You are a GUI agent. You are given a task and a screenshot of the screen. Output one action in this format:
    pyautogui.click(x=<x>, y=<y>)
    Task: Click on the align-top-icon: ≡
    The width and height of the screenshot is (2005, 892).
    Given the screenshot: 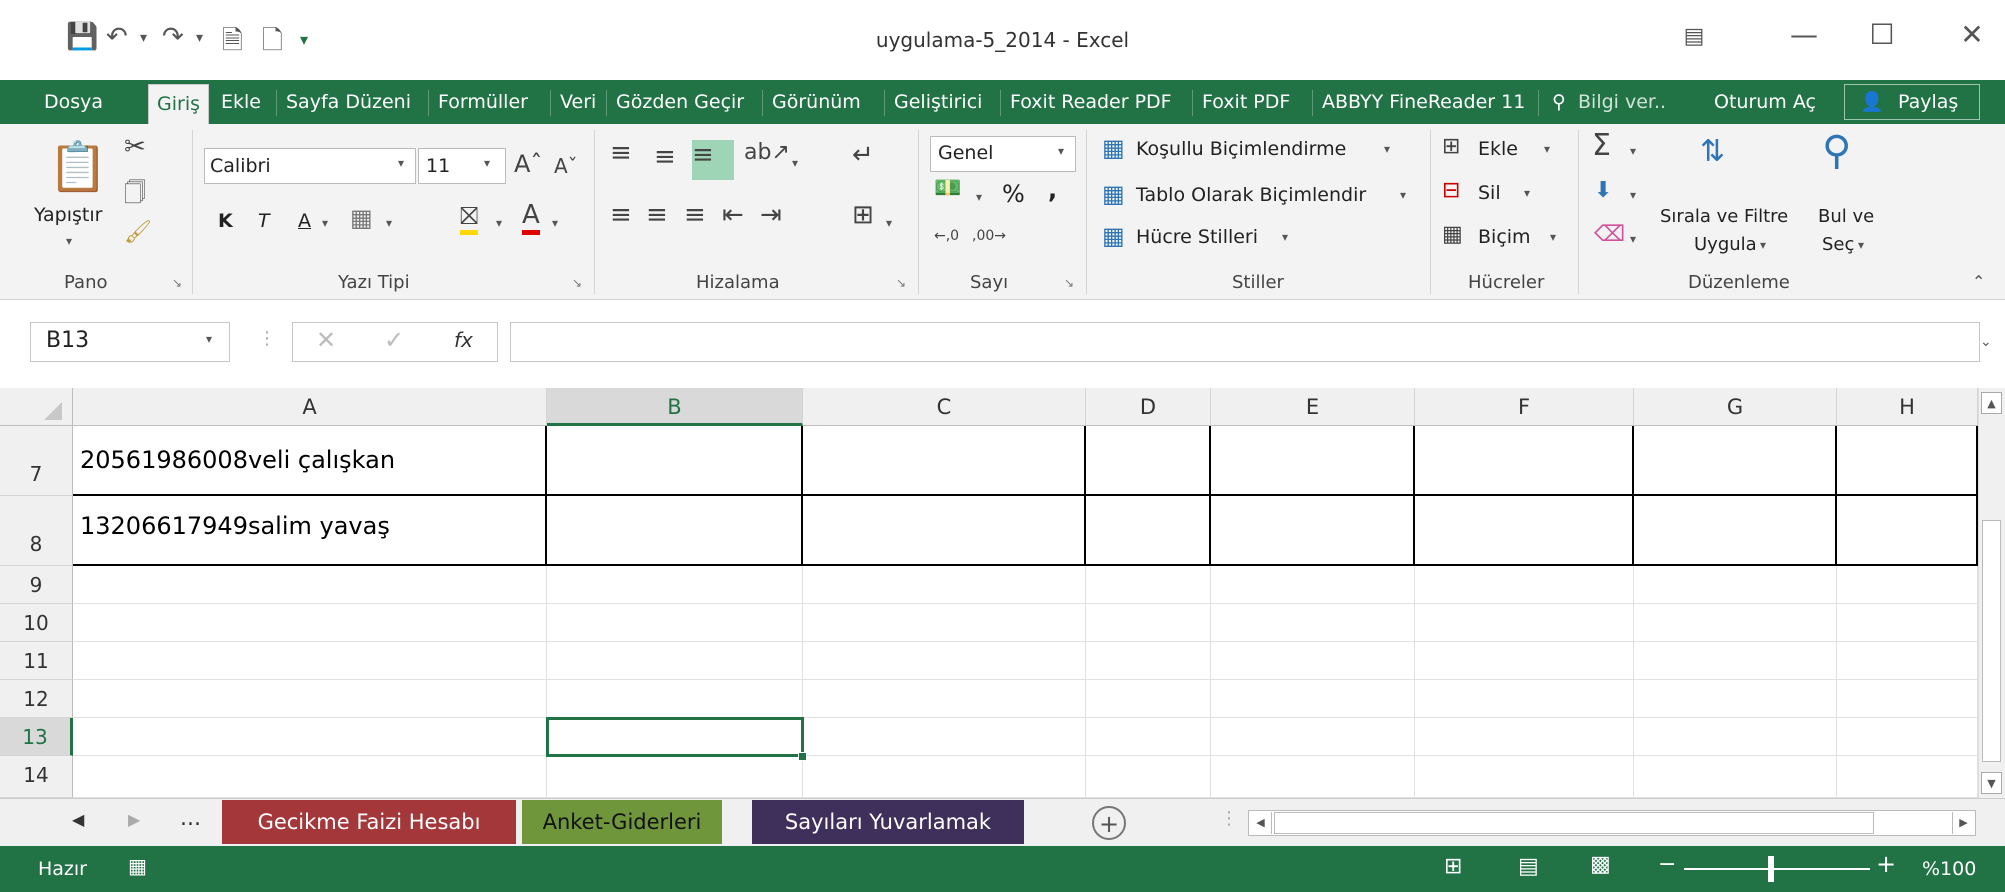 What is the action you would take?
    pyautogui.click(x=621, y=153)
    